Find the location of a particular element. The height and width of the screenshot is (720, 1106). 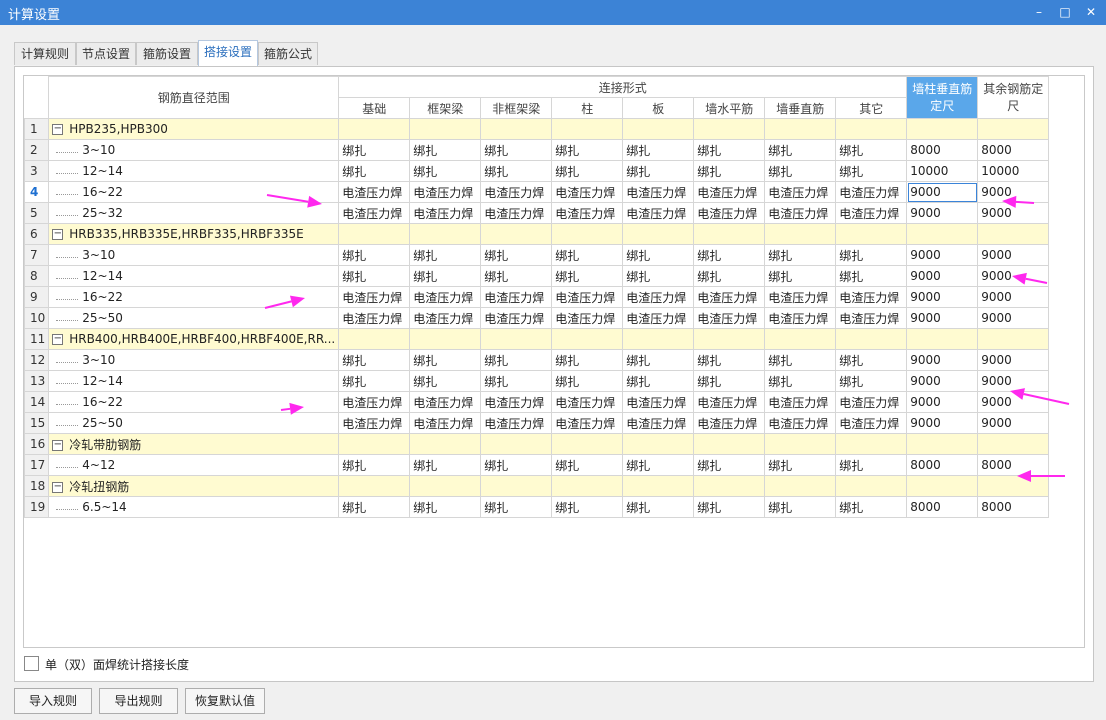

col-header-type-2: 非框架梁 is located at coordinates (516, 108).